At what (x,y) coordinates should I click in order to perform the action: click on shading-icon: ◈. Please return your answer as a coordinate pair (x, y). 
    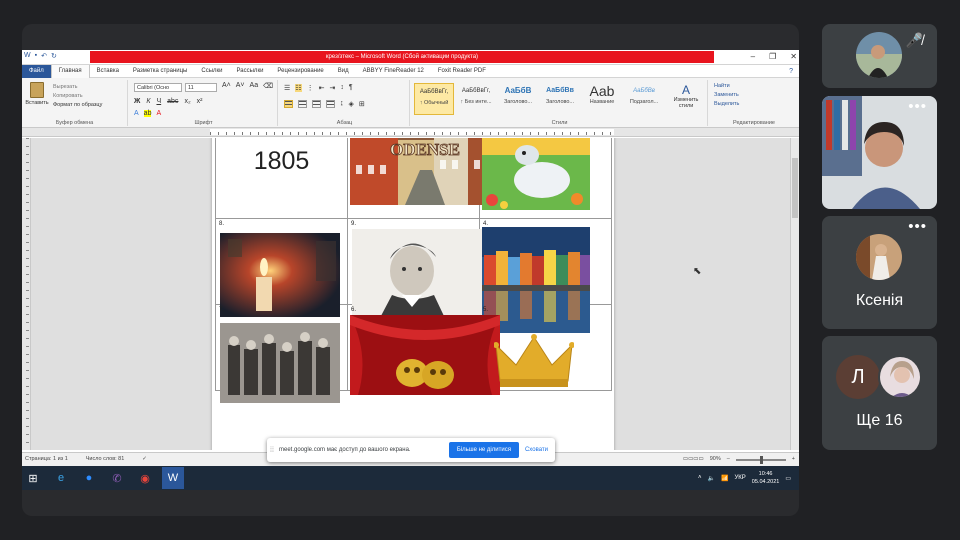
    Looking at the image, I should click on (351, 104).